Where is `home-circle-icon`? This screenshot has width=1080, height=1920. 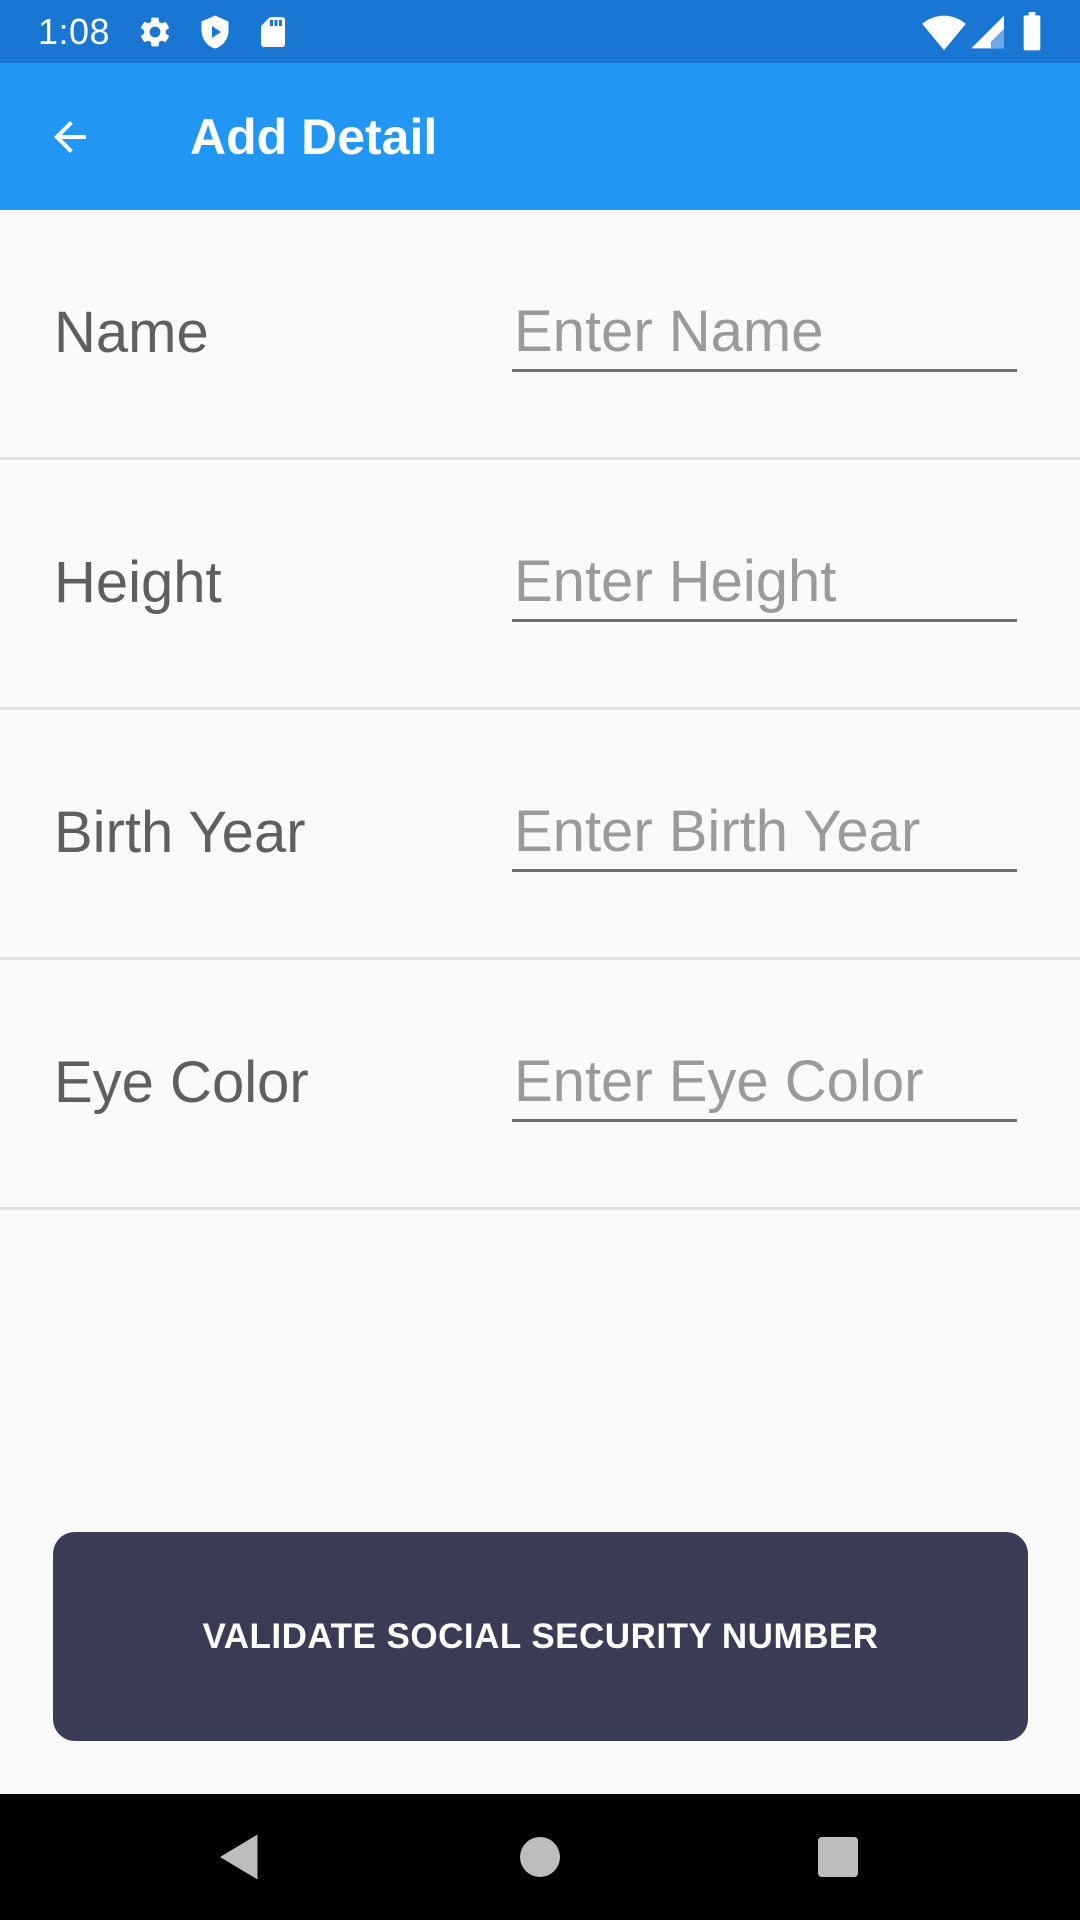 home-circle-icon is located at coordinates (540, 1857).